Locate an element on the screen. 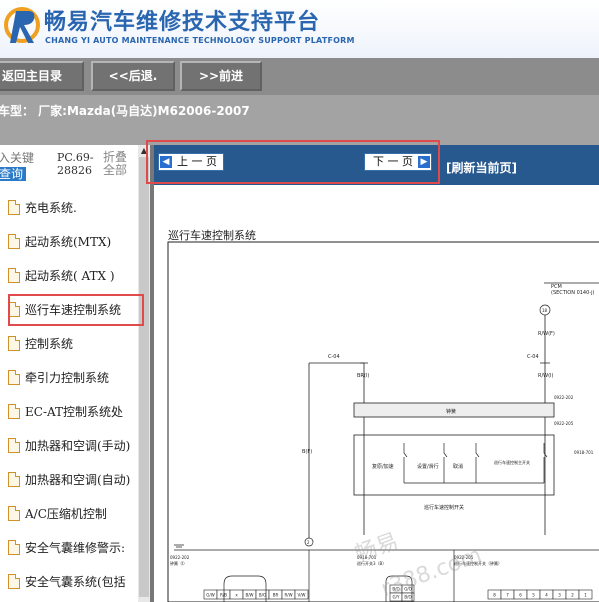 The width and height of the screenshot is (599, 602). connector-pin-label: B/O is located at coordinates (262, 595).